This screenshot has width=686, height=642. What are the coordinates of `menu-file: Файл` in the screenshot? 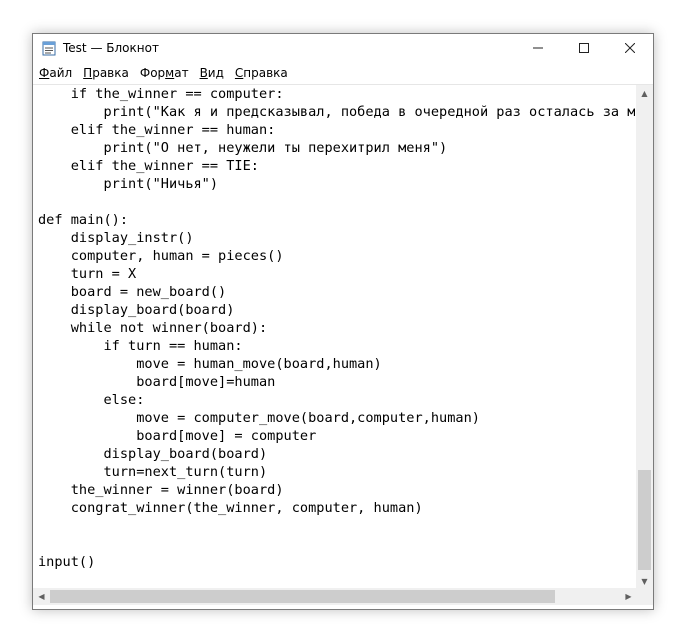 It's located at (58, 73).